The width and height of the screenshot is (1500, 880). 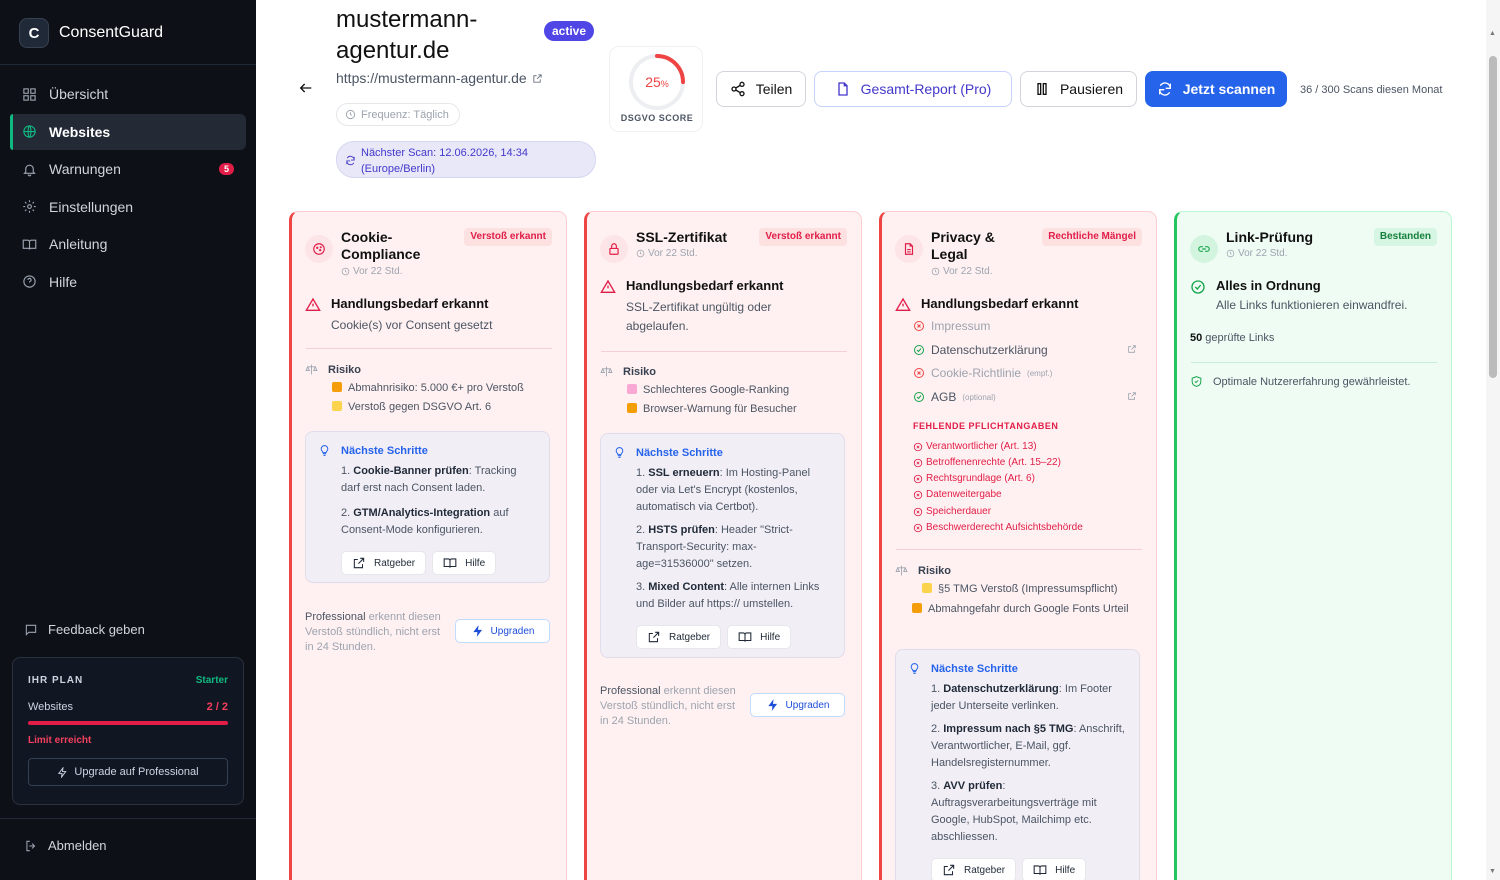 I want to click on upgrade-professional-button: Upgrade auf Professional, so click(x=128, y=772).